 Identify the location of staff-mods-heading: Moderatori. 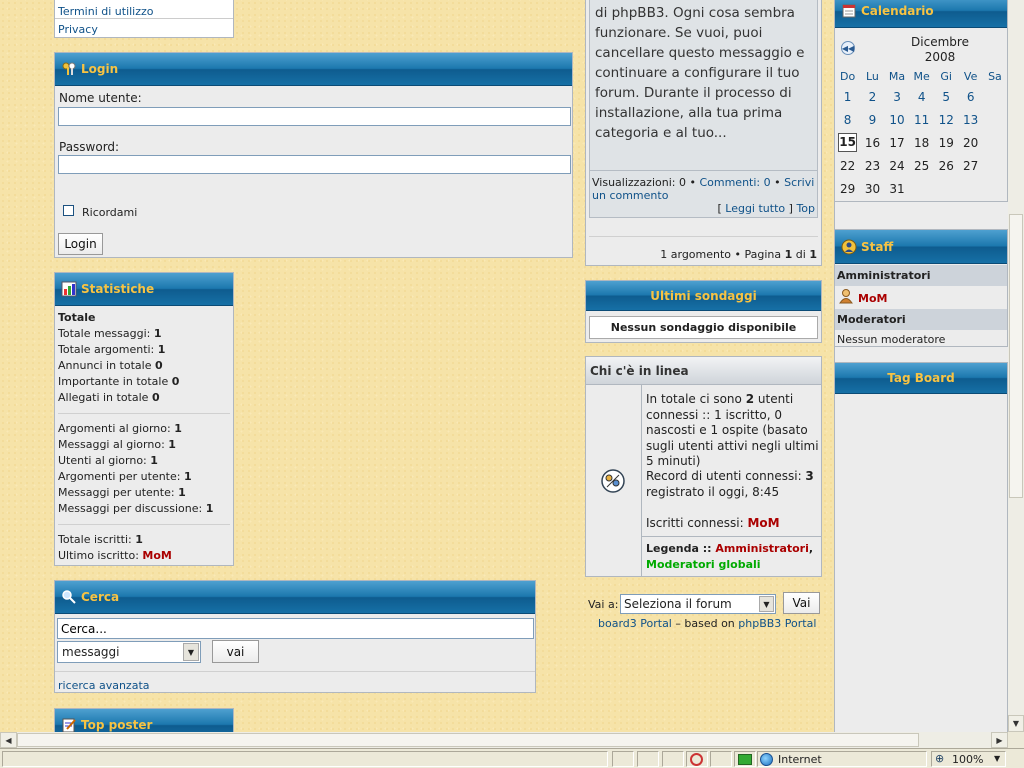
(921, 319).